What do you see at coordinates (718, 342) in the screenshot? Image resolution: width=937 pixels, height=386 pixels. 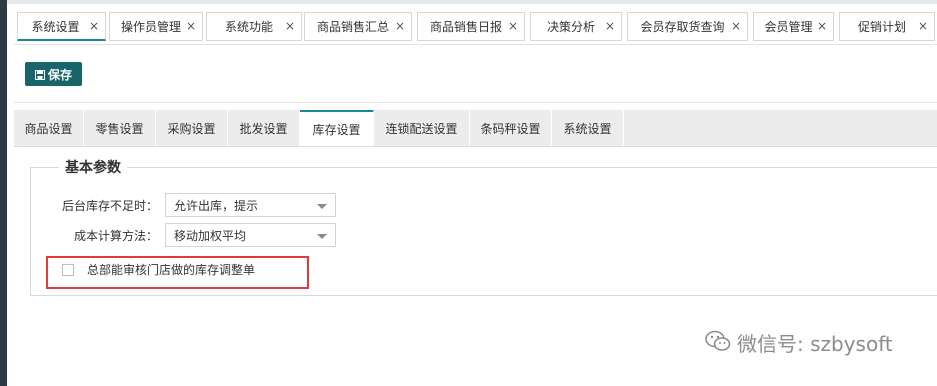 I see `wechat-icon` at bounding box center [718, 342].